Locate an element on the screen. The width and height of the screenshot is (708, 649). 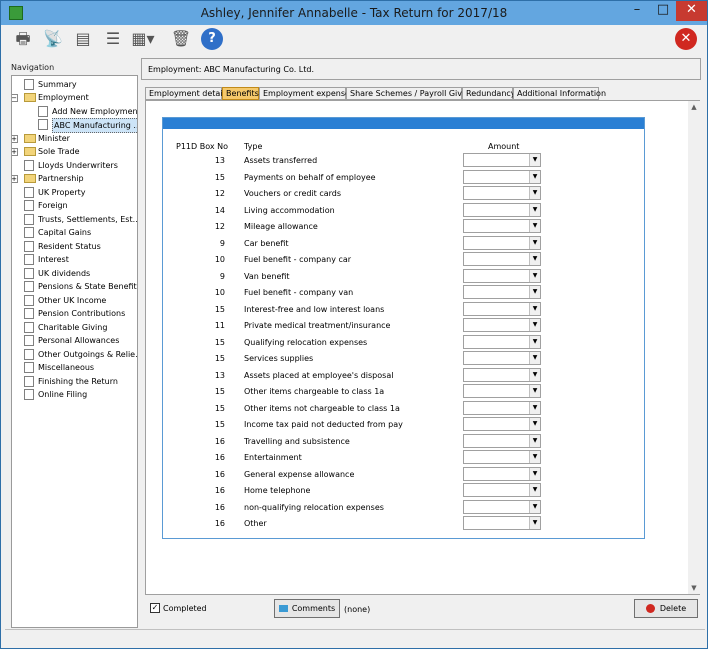
checkbox-box: ✓ is located at coordinates (155, 608).